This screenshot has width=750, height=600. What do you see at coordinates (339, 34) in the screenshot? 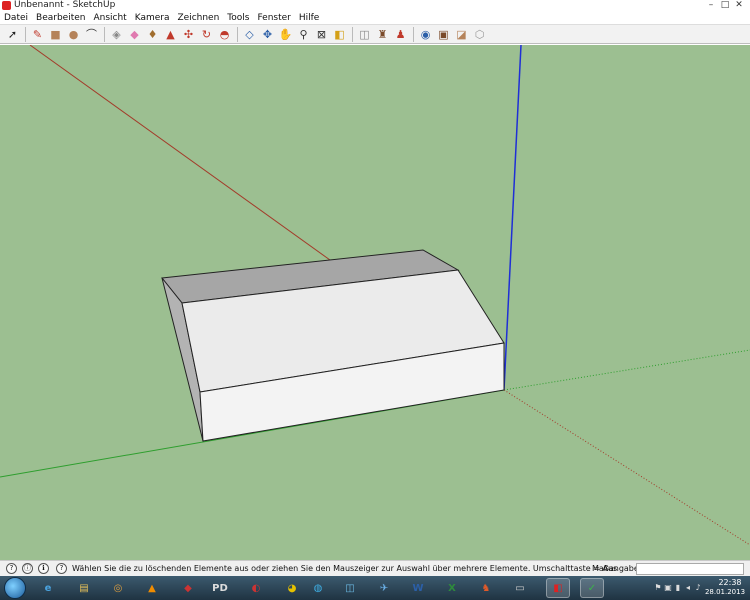
I see `tape-measure-icon: ◧` at bounding box center [339, 34].